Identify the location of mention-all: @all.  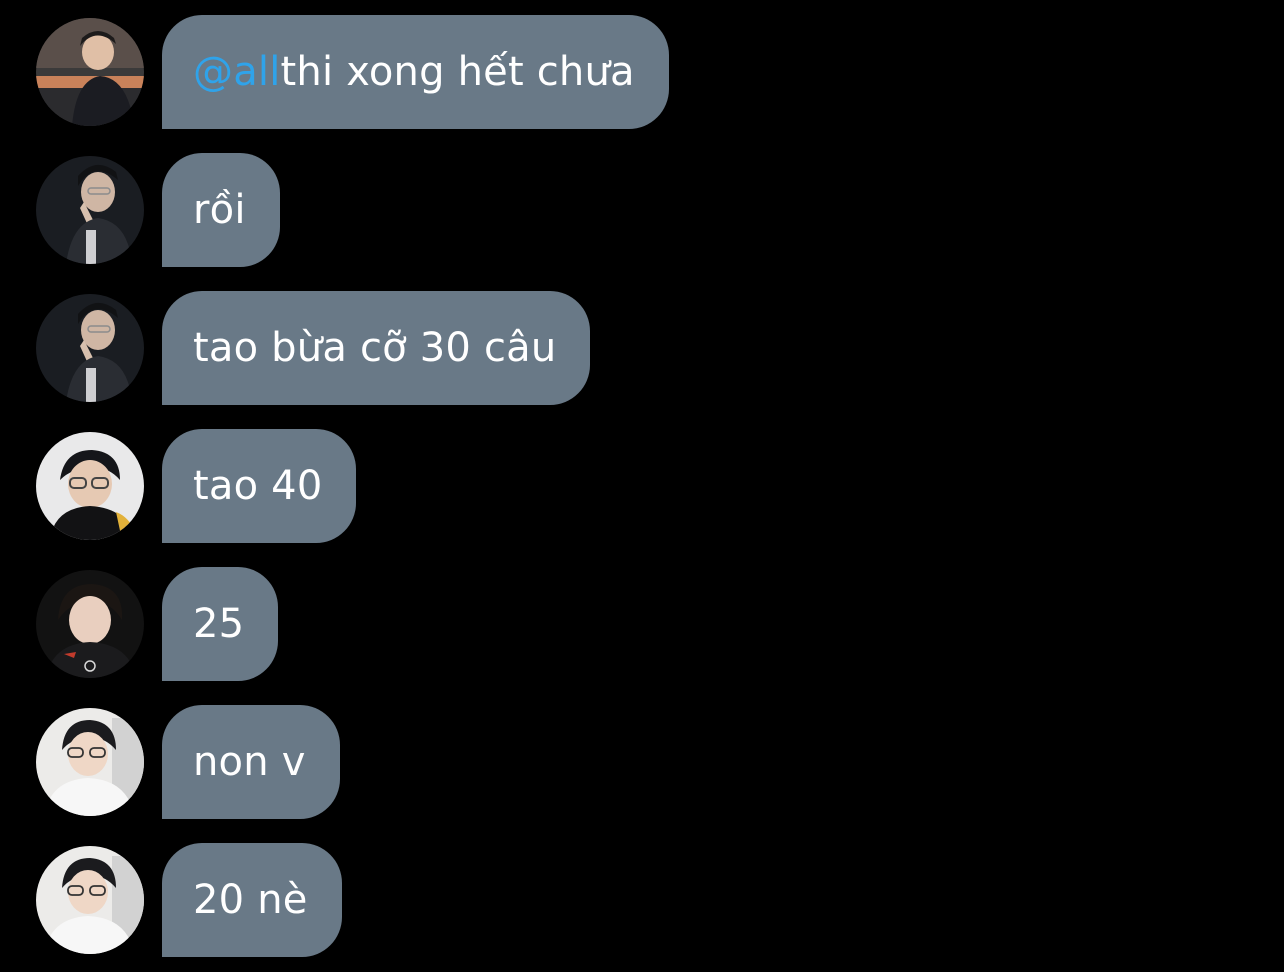
(237, 72).